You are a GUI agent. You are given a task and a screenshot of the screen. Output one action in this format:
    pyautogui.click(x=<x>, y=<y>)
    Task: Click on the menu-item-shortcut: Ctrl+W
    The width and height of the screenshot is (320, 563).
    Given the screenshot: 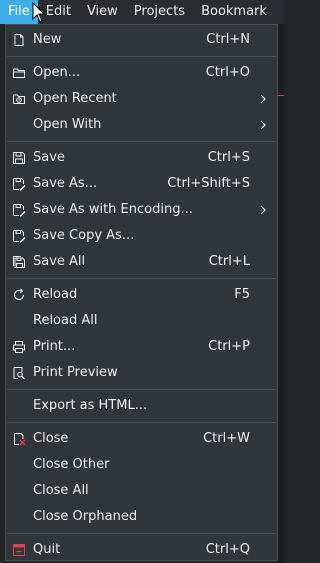 What is the action you would take?
    pyautogui.click(x=226, y=438)
    